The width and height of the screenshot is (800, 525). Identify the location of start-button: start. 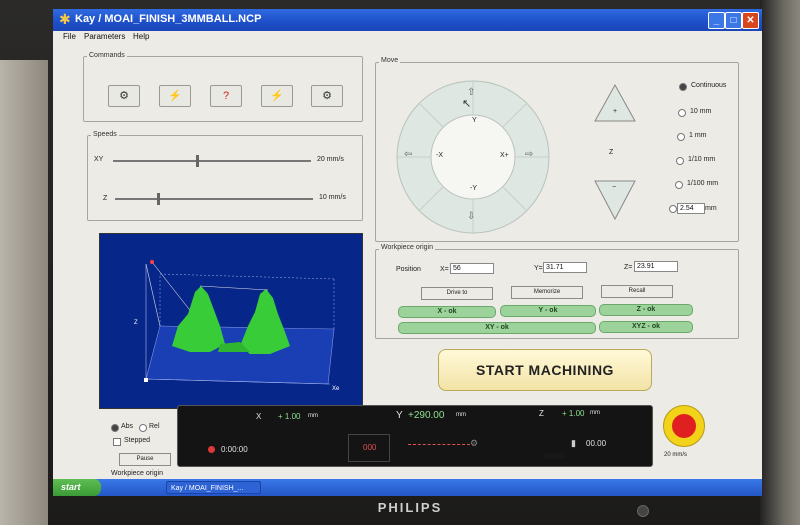
(77, 487).